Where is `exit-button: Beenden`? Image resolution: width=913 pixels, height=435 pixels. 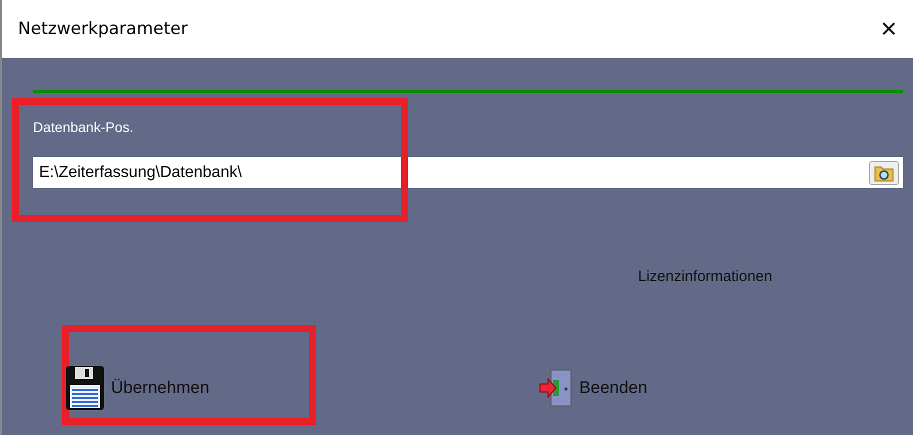
exit-button: Beenden is located at coordinates (593, 388).